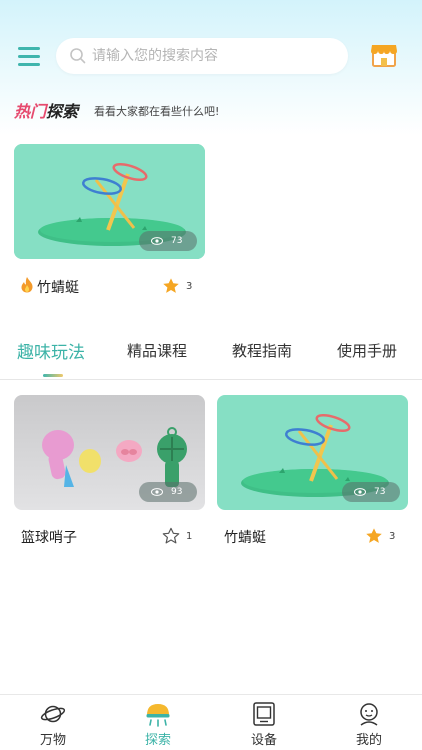 This screenshot has width=422, height=750. Describe the element at coordinates (369, 714) in the screenshot. I see `profile-icon` at that location.